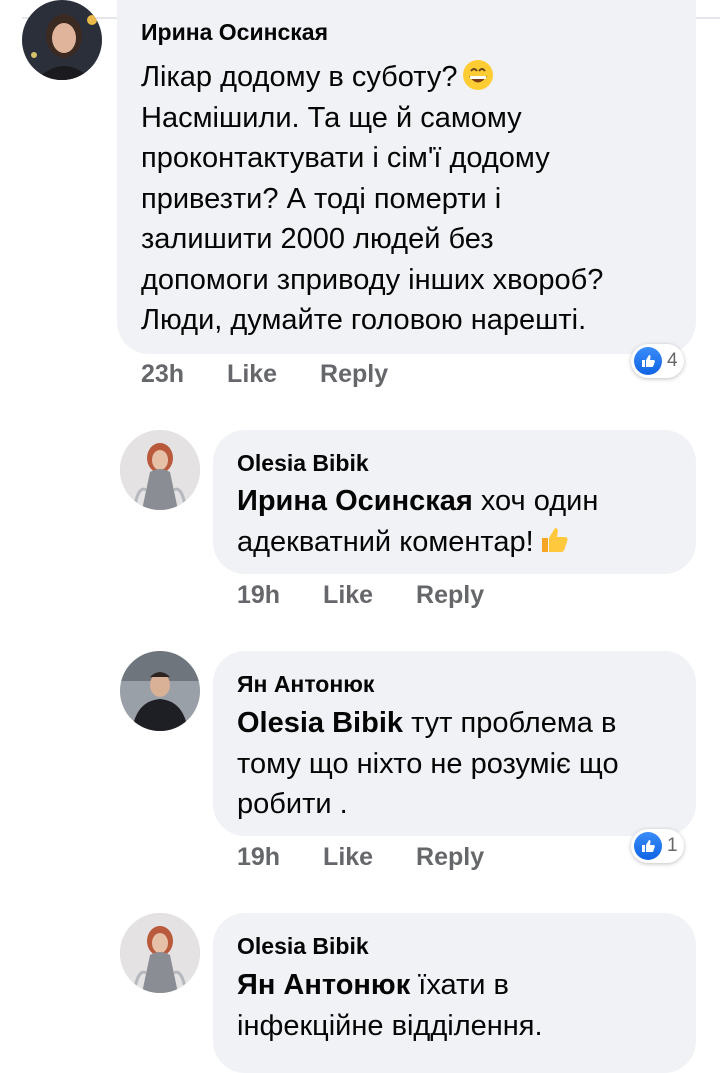 This screenshot has width=720, height=1073. I want to click on grinning-face-emoji, so click(478, 75).